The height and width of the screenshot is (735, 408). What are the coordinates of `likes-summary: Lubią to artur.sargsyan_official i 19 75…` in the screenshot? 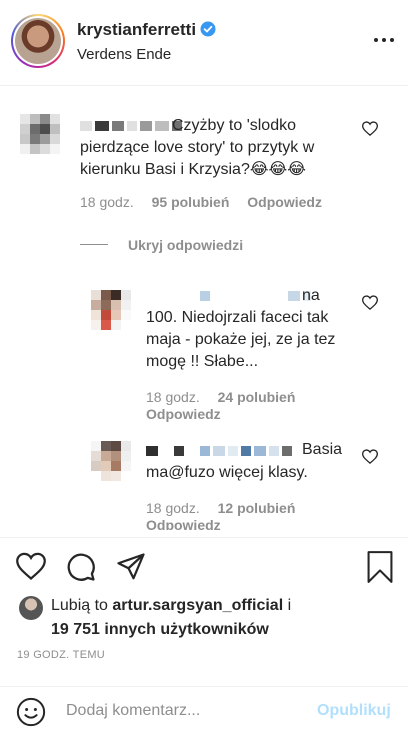 It's located at (171, 618).